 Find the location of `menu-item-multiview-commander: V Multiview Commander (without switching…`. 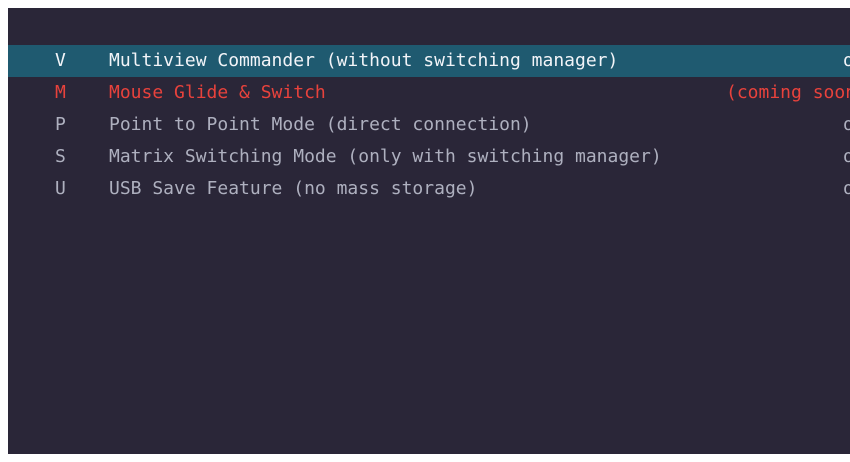

menu-item-multiview-commander: V Multiview Commander (without switching… is located at coordinates (429, 61).